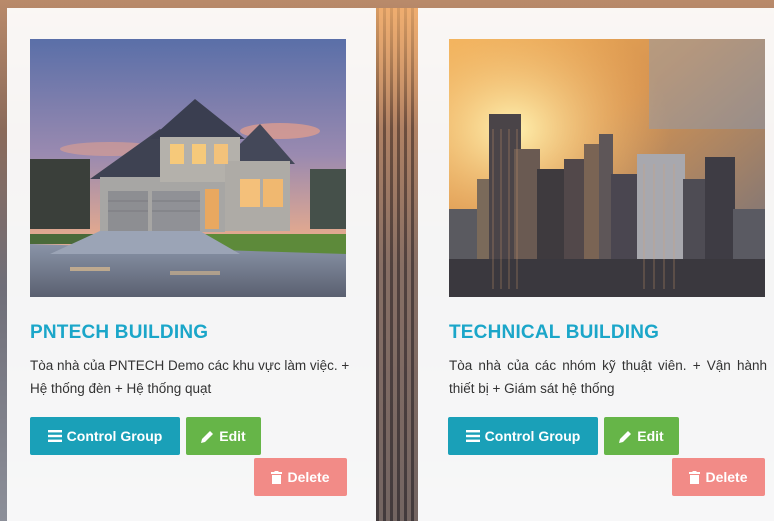 The height and width of the screenshot is (521, 774). Describe the element at coordinates (397, 264) in the screenshot. I see `background-city-image` at that location.